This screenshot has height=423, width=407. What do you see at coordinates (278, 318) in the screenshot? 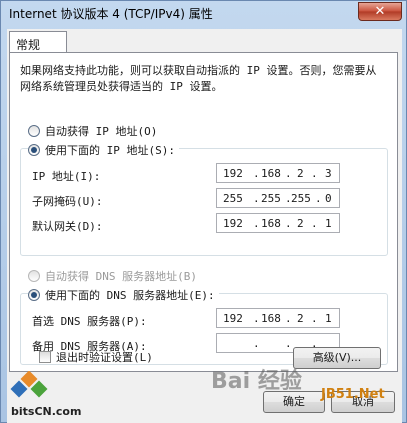
I see `preferred-dns-input: 192. 168. 2. 1` at bounding box center [278, 318].